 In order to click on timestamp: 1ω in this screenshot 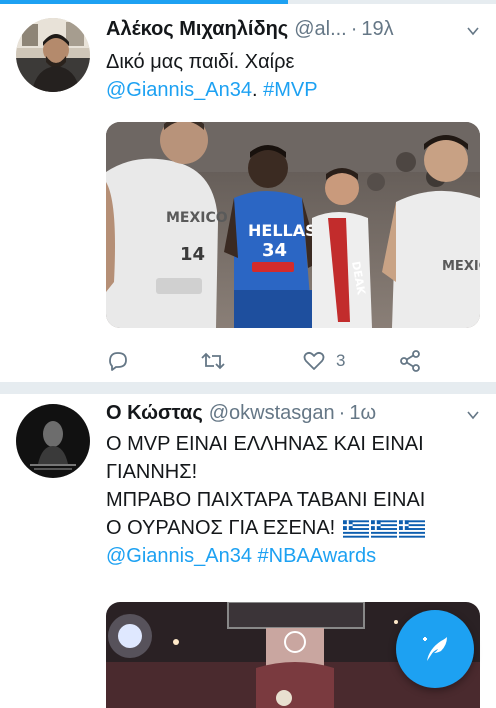, I will do `click(362, 413)`.